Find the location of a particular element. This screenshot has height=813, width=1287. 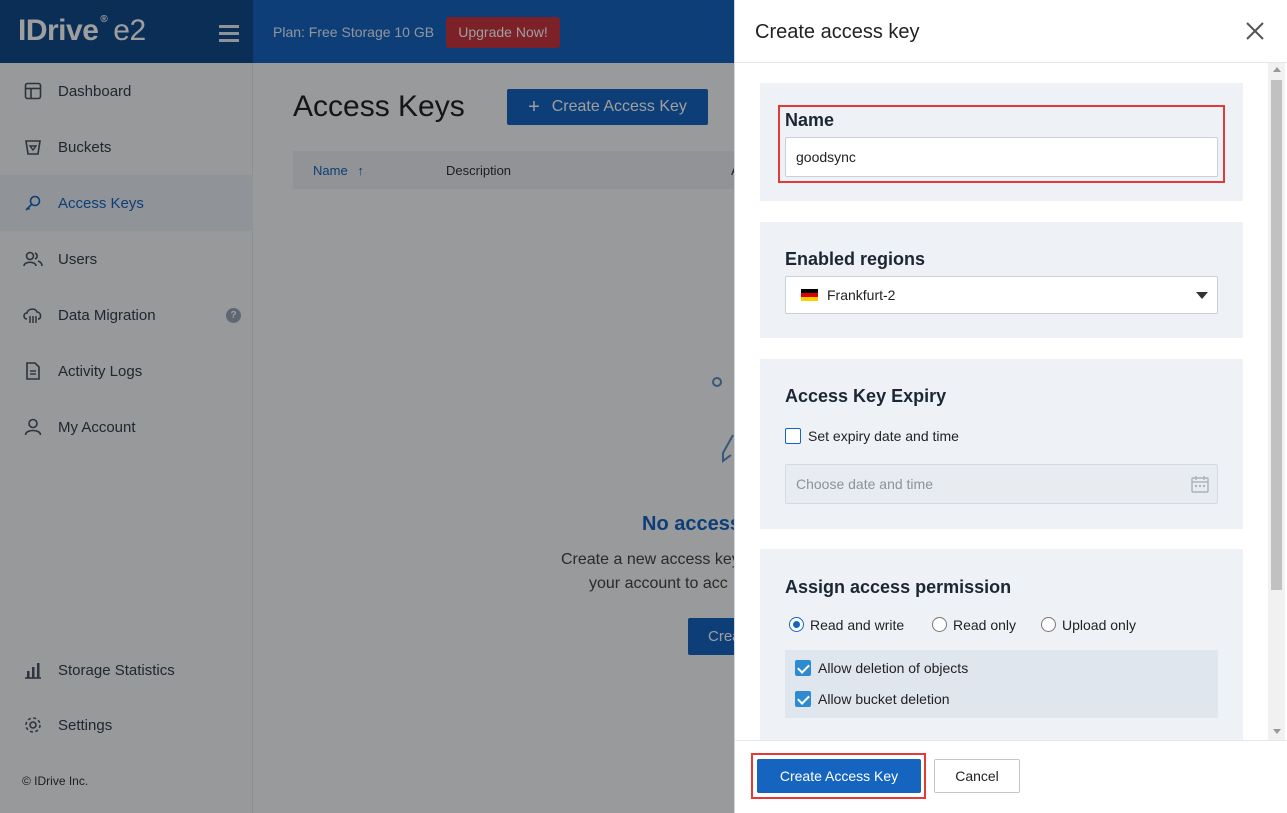

set-expiry-checkbox is located at coordinates (793, 436).